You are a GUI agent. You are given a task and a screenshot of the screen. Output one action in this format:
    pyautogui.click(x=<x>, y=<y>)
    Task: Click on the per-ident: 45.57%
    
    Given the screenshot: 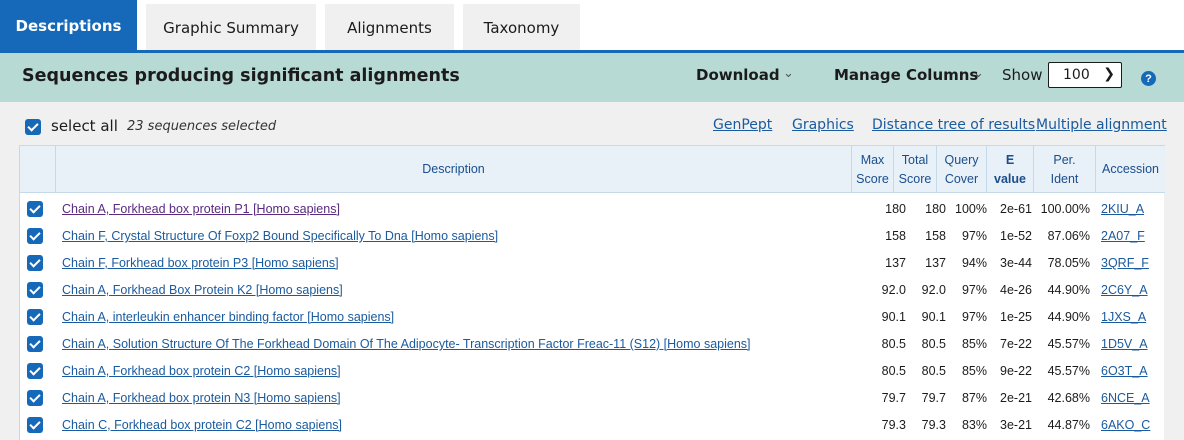 What is the action you would take?
    pyautogui.click(x=1068, y=344)
    